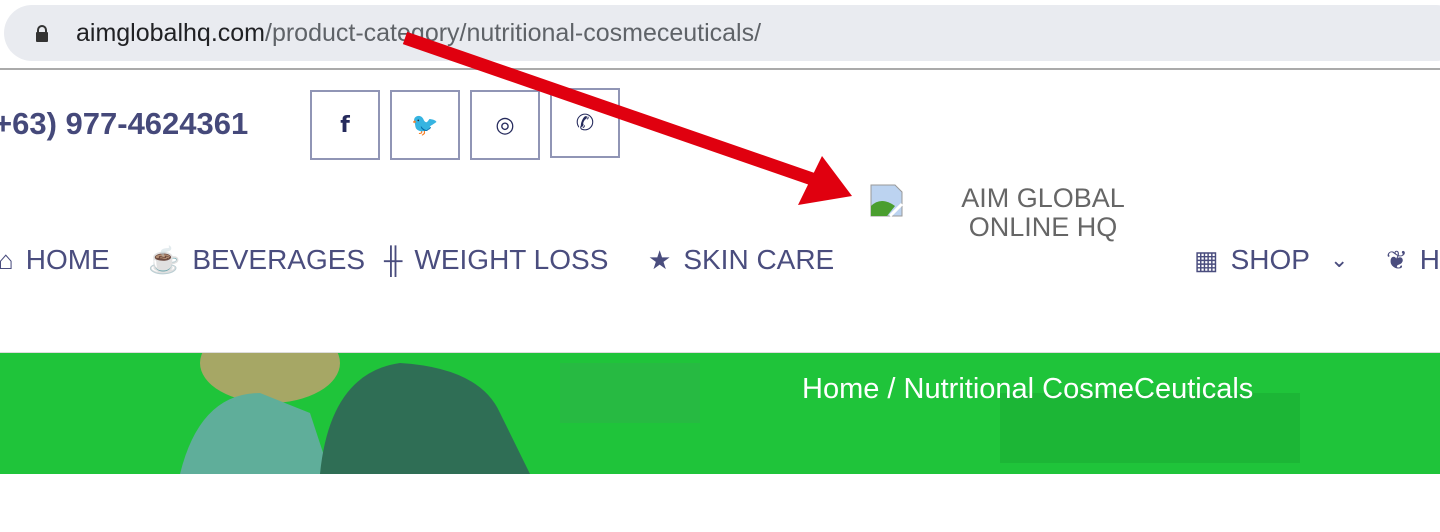  Describe the element at coordinates (67, 259) in the screenshot. I see `nav-label: HOME` at that location.